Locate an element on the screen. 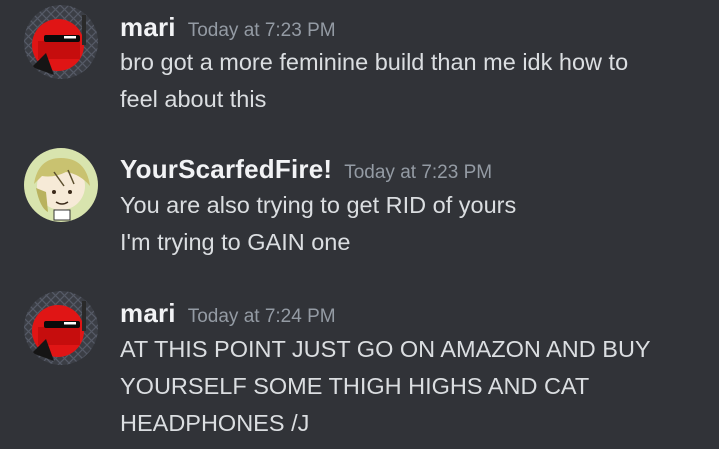 The image size is (719, 449). username: YourScarfedFire! is located at coordinates (226, 169).